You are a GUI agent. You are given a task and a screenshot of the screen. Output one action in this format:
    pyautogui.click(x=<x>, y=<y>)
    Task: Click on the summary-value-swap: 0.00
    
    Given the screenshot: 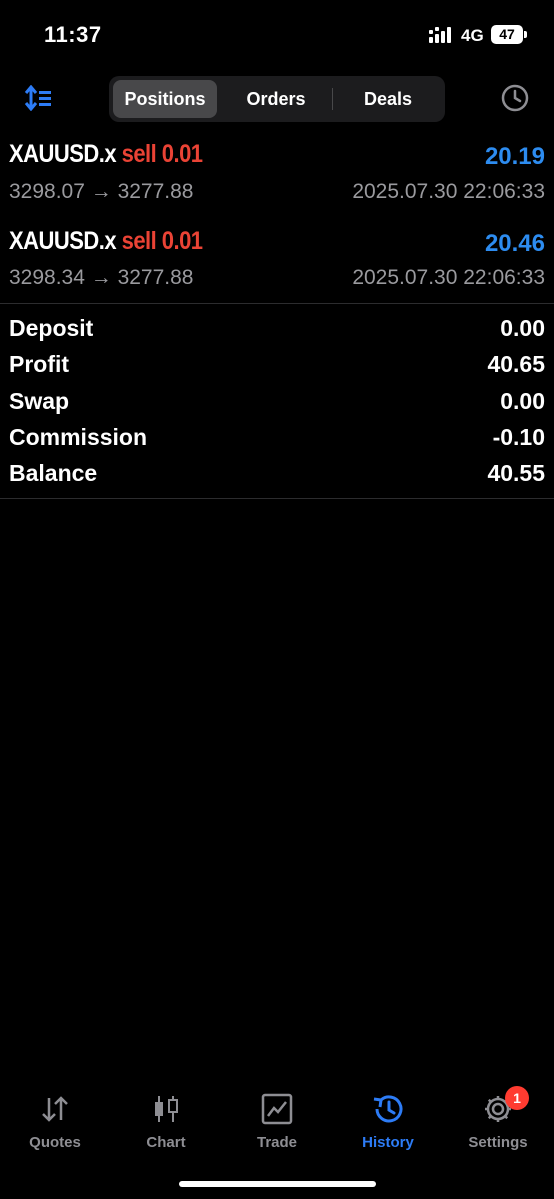 What is the action you would take?
    pyautogui.click(x=522, y=401)
    